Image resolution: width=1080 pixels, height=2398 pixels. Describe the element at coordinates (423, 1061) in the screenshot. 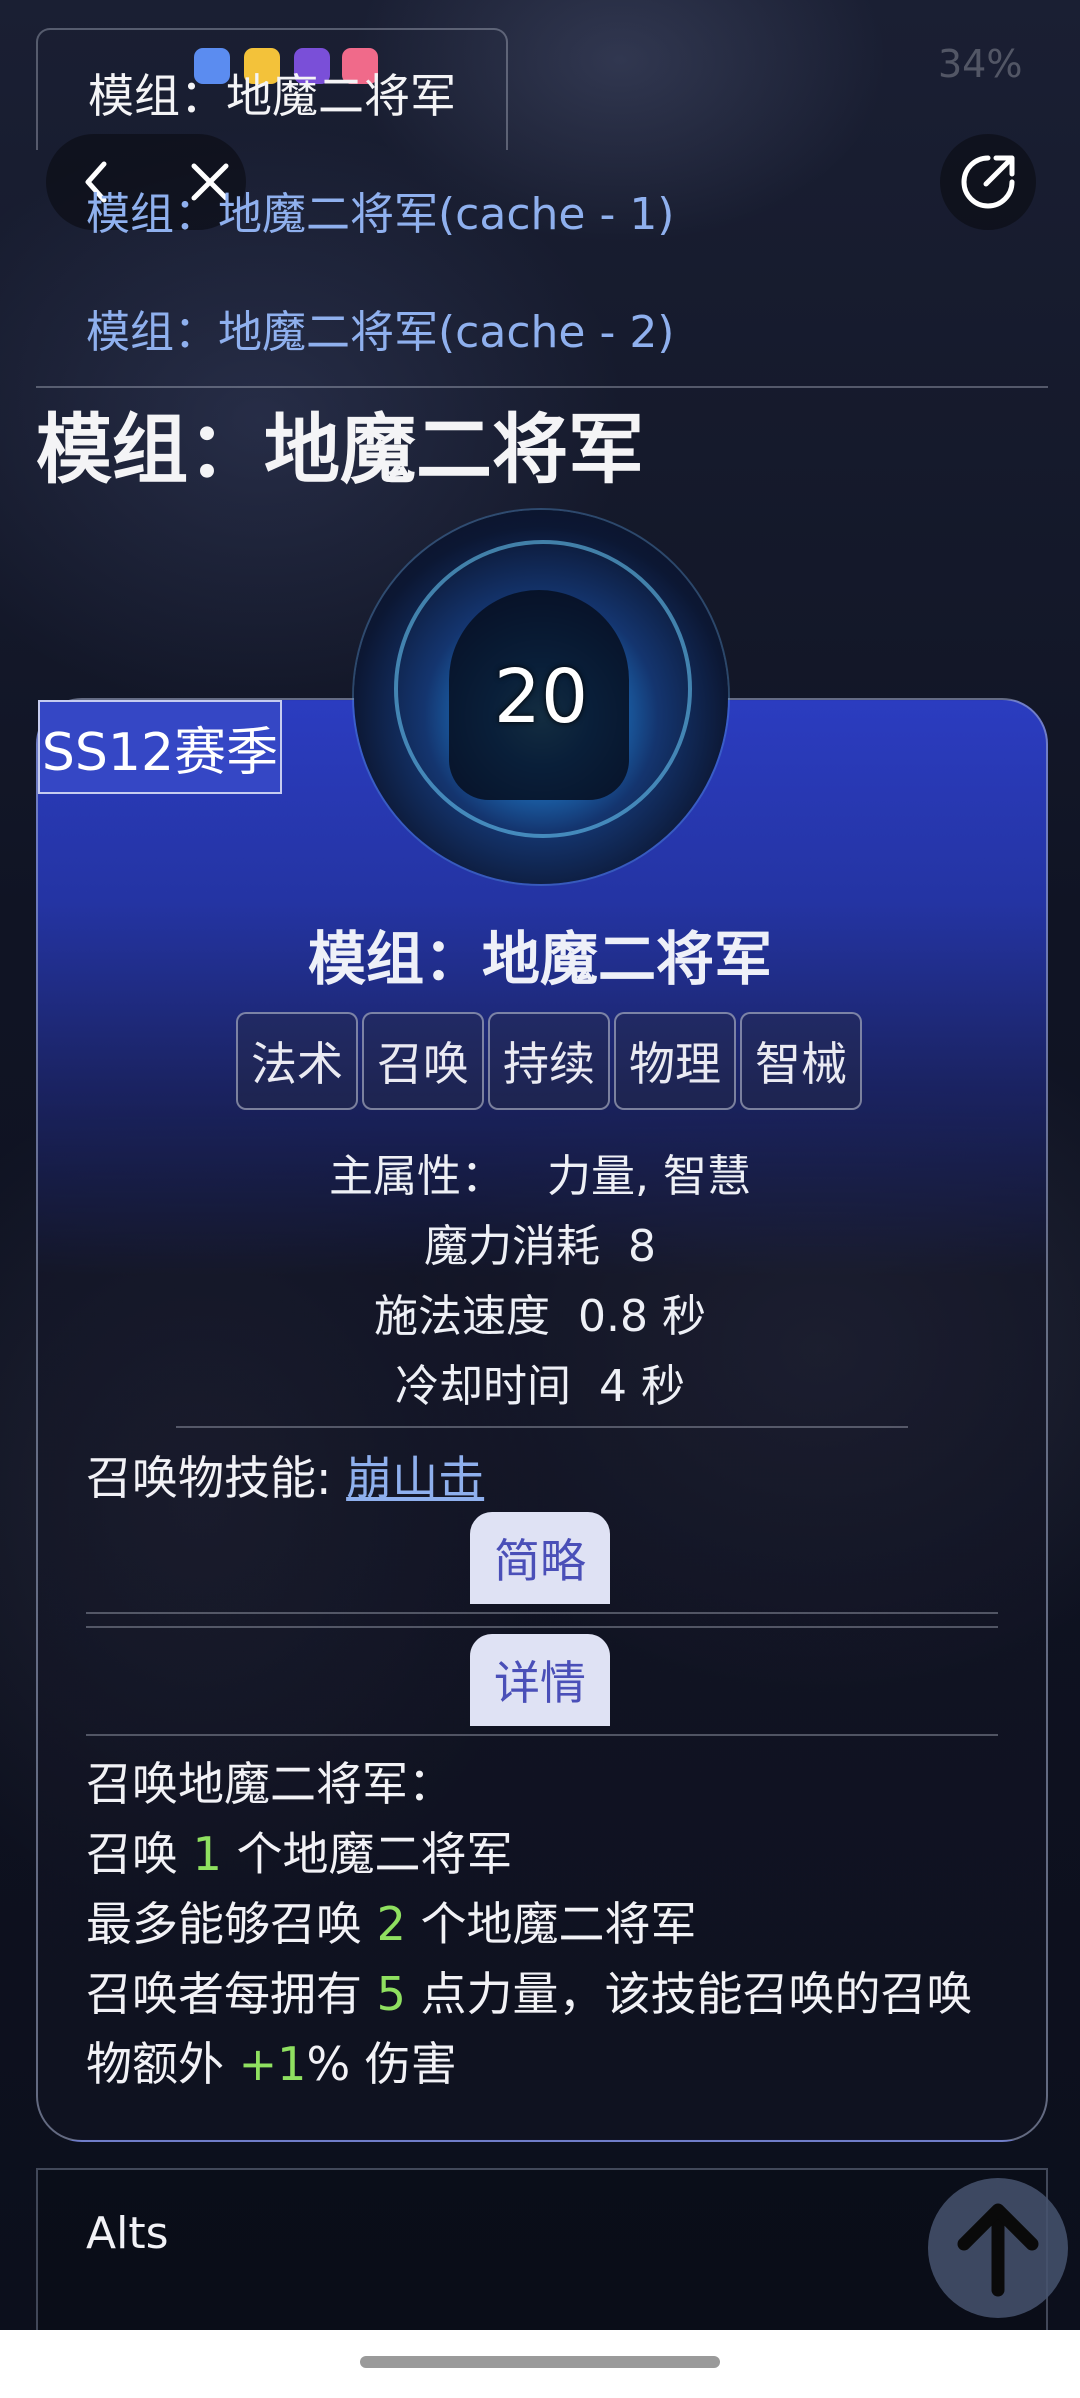

I see `tag-item: 召唤` at that location.